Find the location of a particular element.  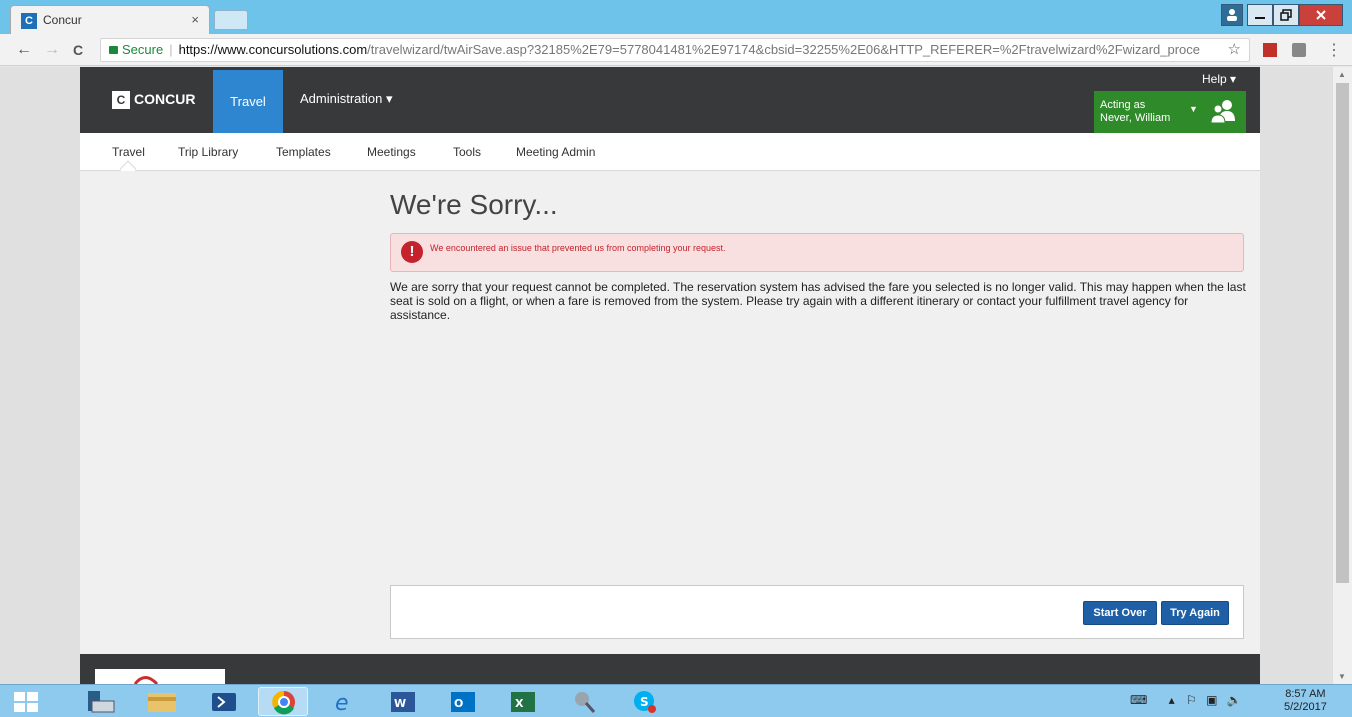

restore-icon is located at coordinates (1286, 15).